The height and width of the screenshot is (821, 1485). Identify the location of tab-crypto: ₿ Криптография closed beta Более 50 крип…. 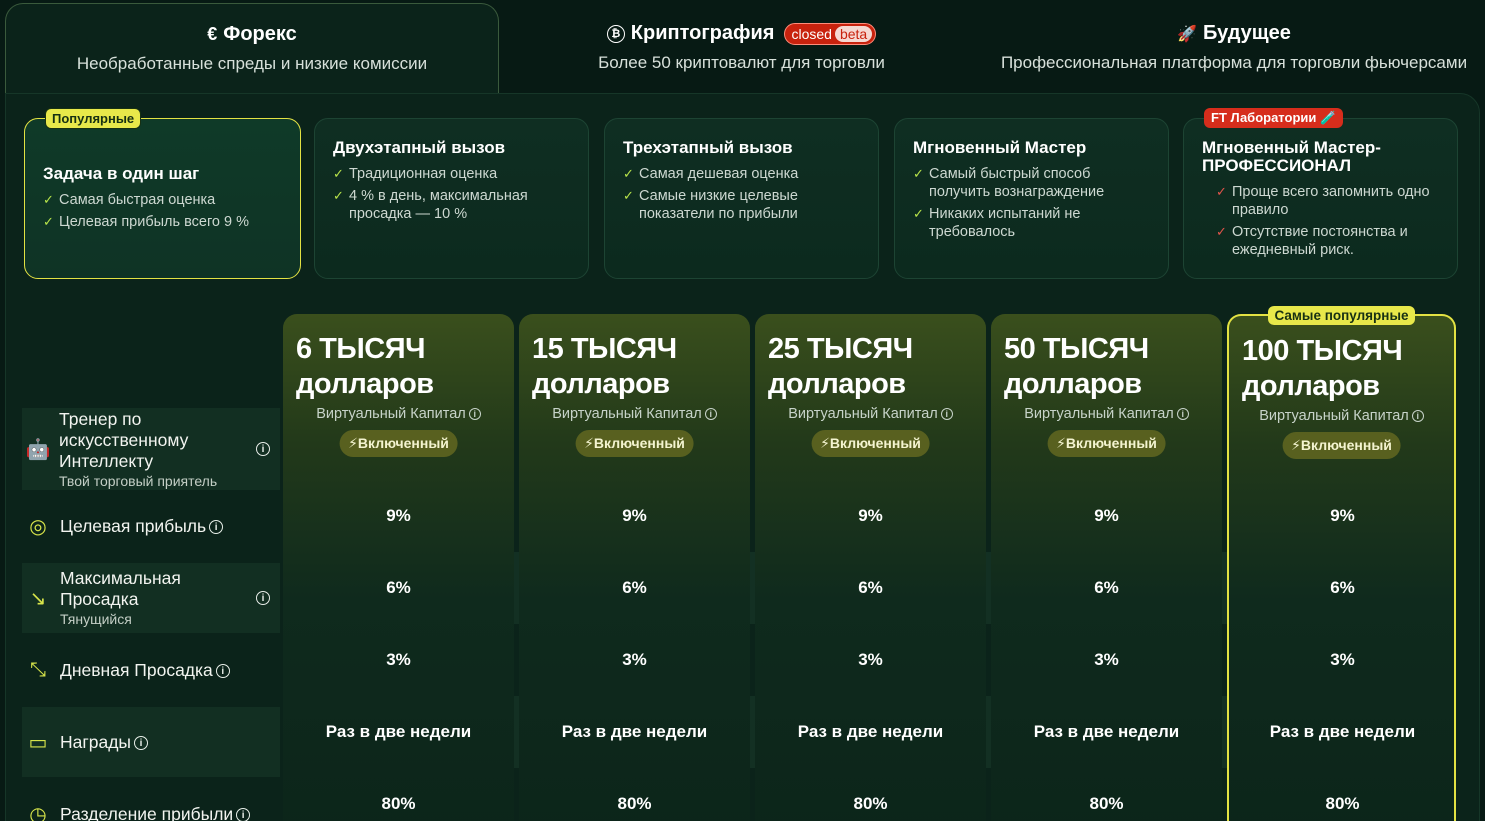
(741, 47).